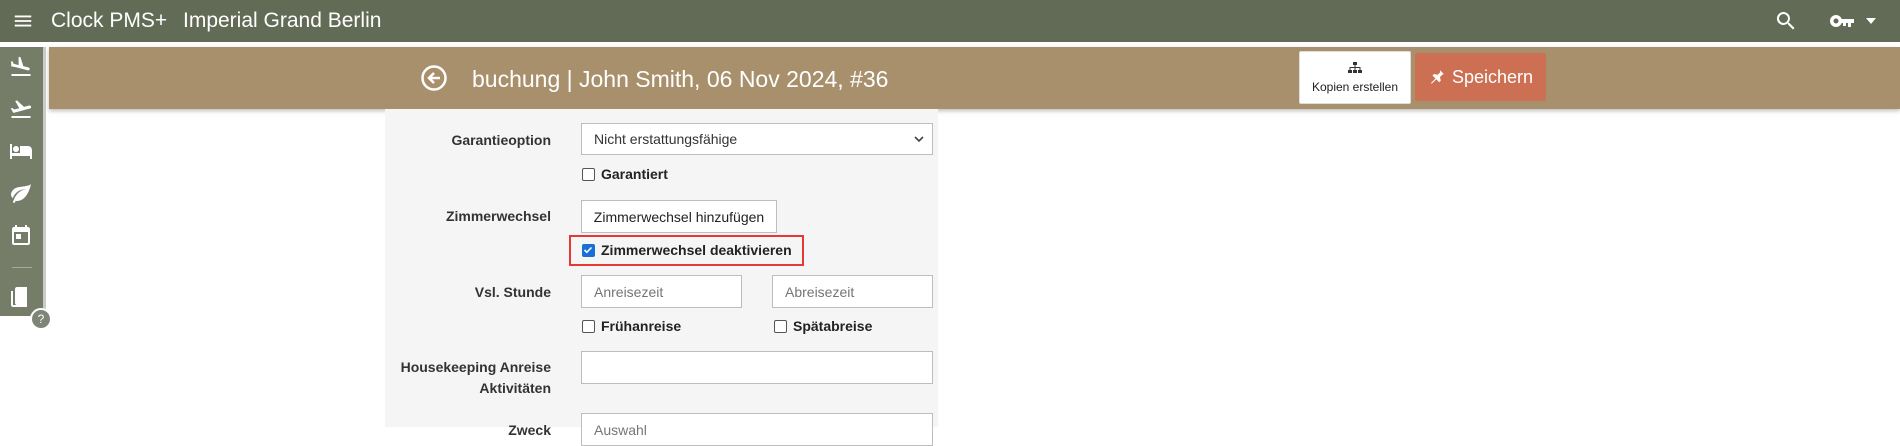 The height and width of the screenshot is (446, 1900). What do you see at coordinates (588, 326) in the screenshot?
I see `early-arrival-checkbox` at bounding box center [588, 326].